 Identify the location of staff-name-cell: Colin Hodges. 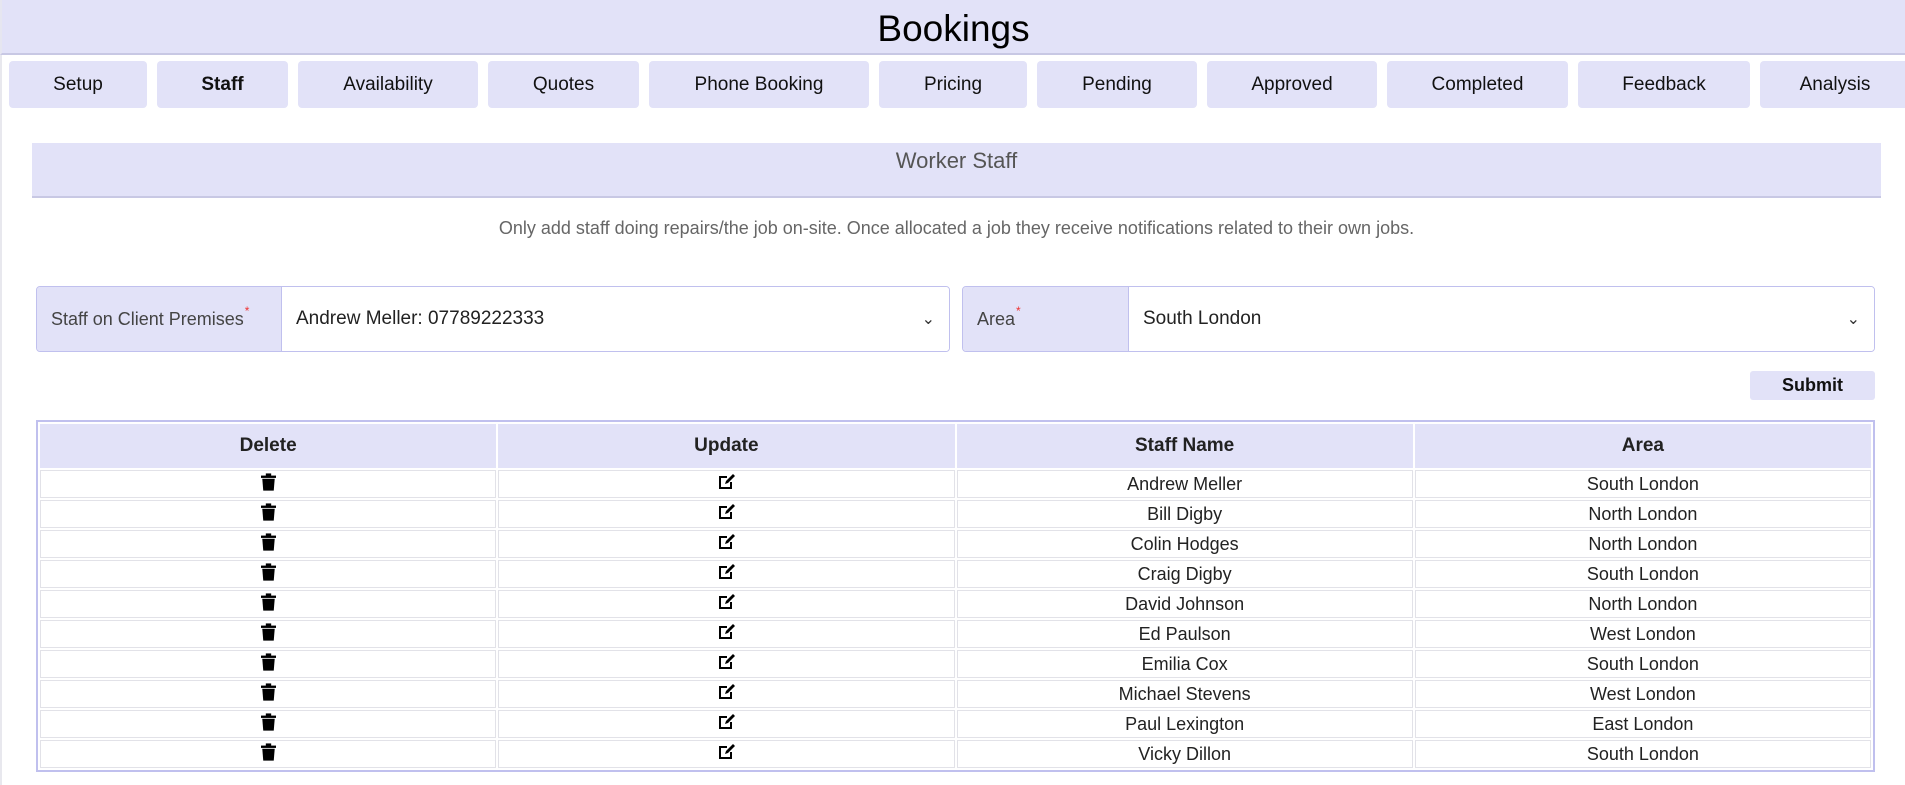
(1184, 544).